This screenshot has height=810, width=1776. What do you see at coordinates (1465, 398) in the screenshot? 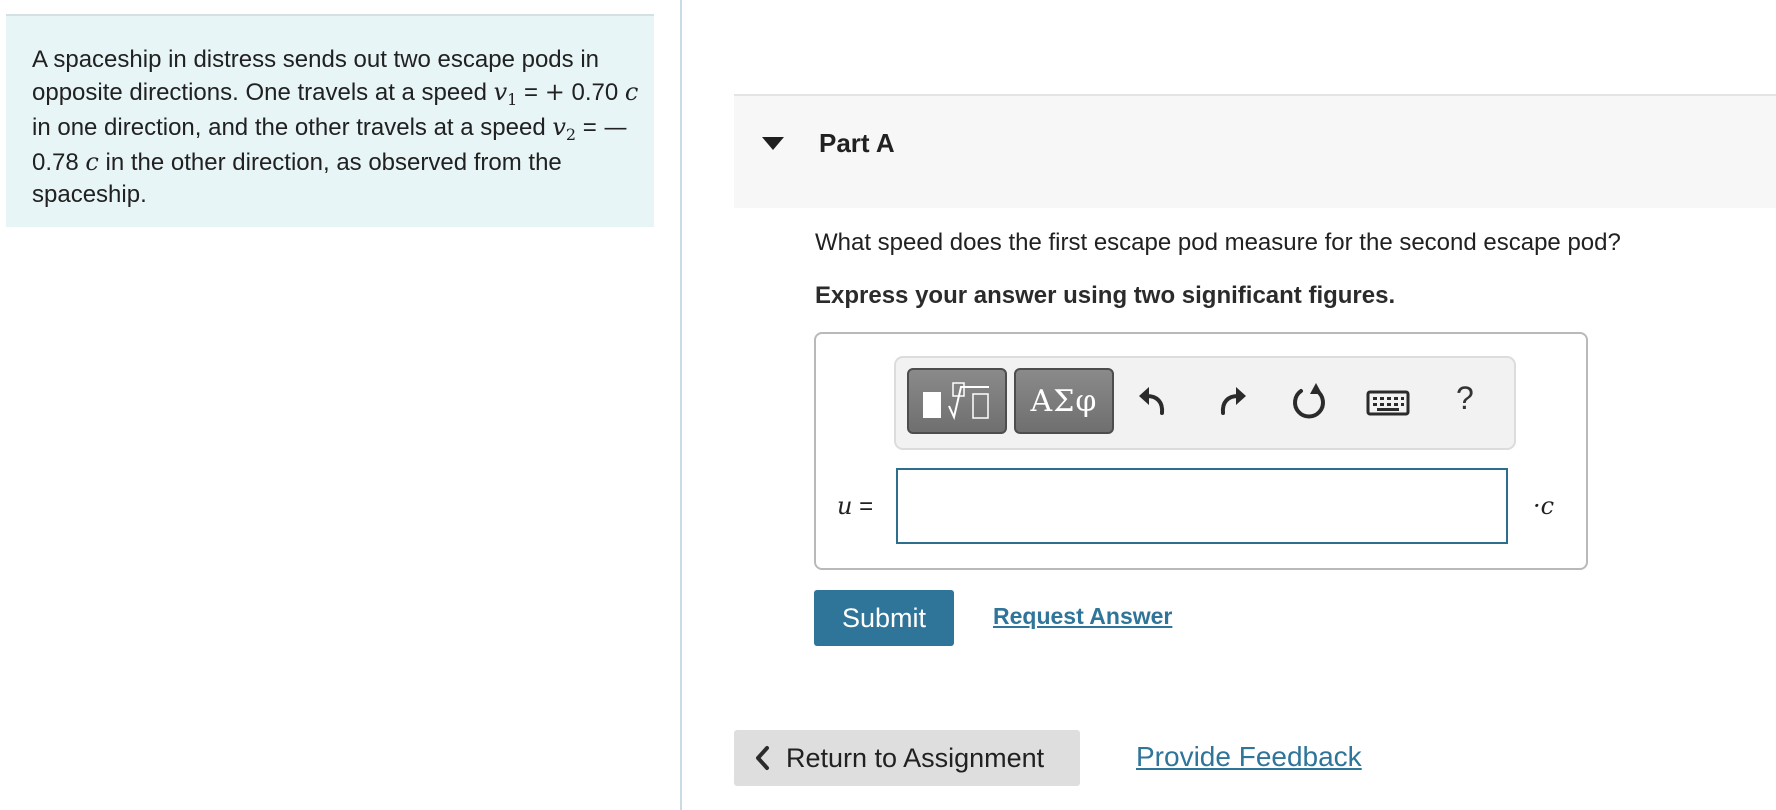
I see `help-icon: ?` at bounding box center [1465, 398].